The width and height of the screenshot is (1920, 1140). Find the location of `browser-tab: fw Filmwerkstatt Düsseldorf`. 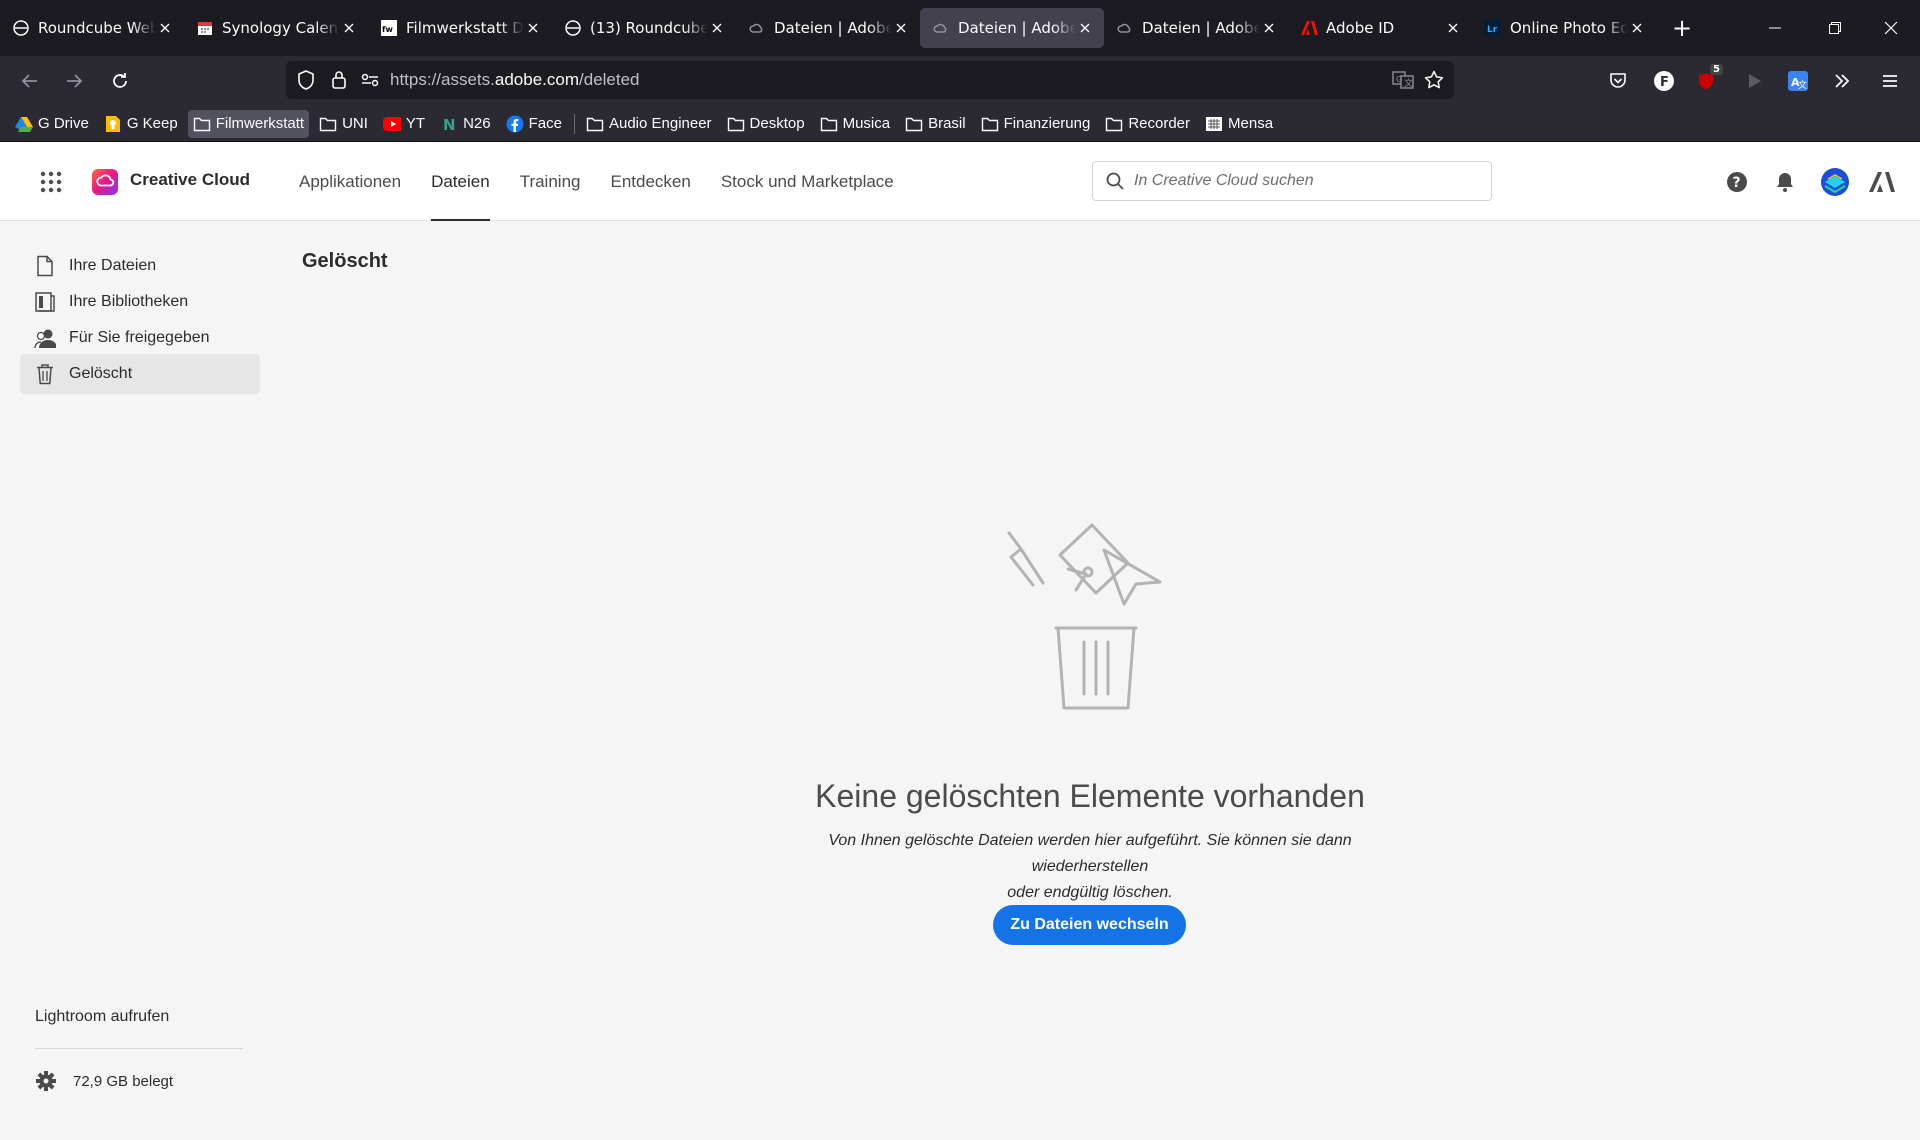

browser-tab: fw Filmwerkstatt Düsseldorf is located at coordinates (460, 28).